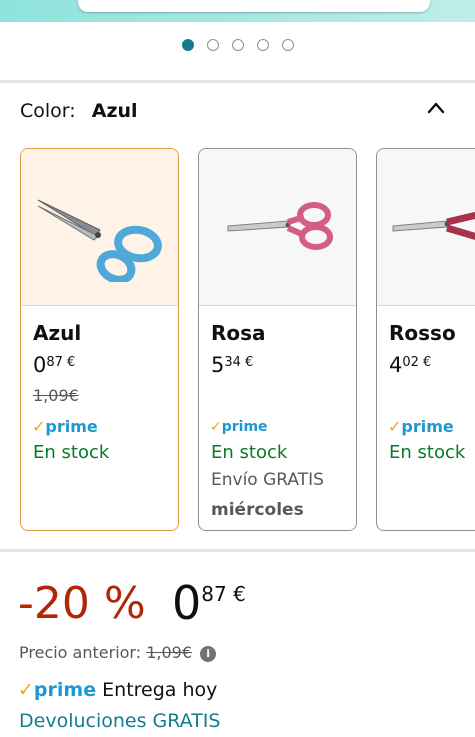 The width and height of the screenshot is (475, 737). What do you see at coordinates (160, 690) in the screenshot?
I see `delivery-text: Entrega hoy` at bounding box center [160, 690].